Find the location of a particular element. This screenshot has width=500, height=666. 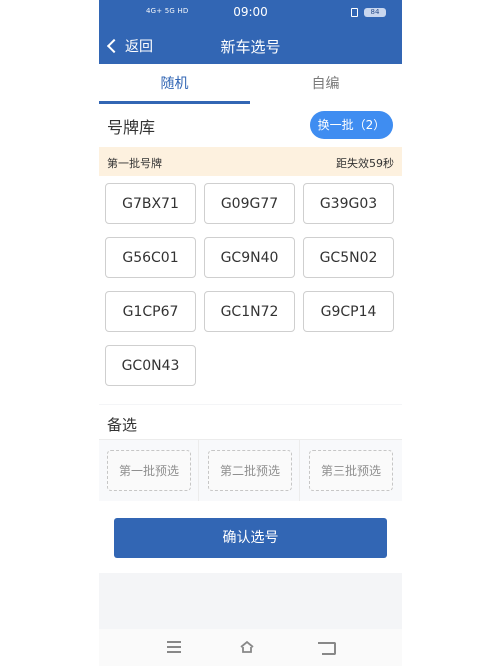

plate-option: GC5N02 is located at coordinates (348, 257).